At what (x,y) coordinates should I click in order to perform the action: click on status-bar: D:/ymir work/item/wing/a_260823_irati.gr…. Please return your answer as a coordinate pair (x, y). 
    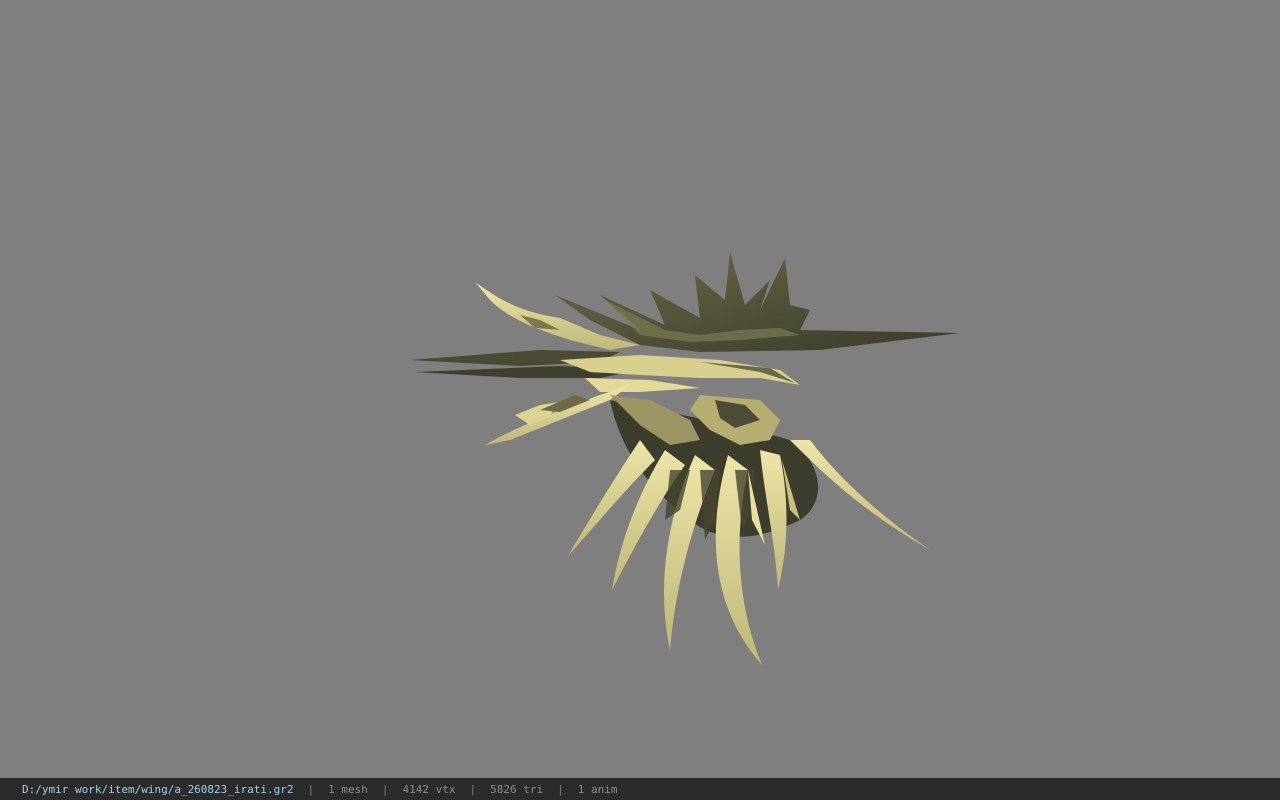
    Looking at the image, I should click on (640, 789).